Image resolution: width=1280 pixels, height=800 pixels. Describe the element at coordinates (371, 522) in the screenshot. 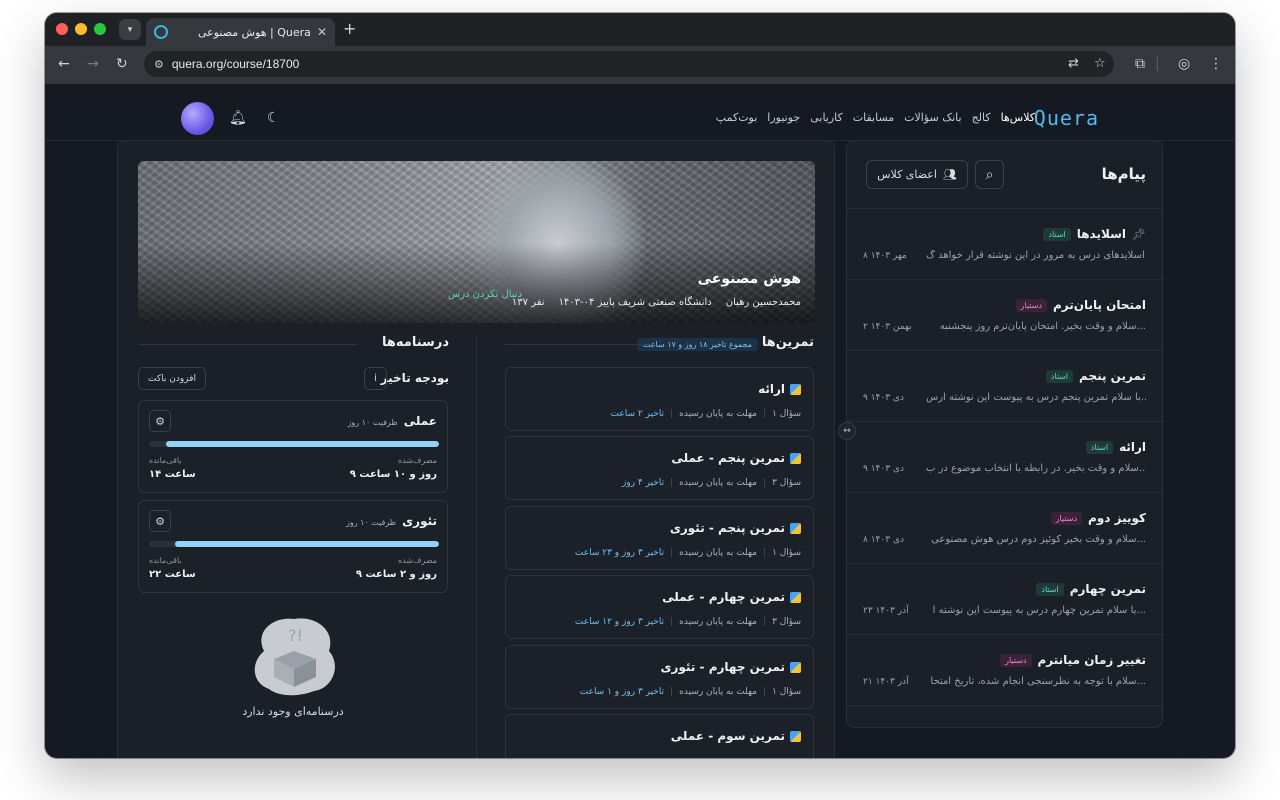

I see `bucket-capacity: ظرفیت ۱۰ روز` at that location.